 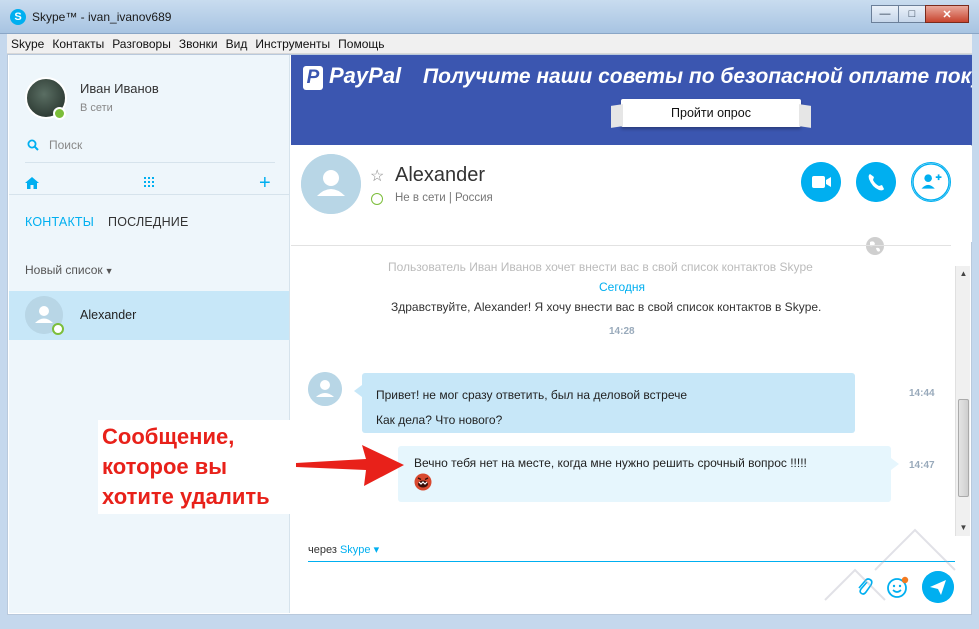 I want to click on window-title: Skype™ - ivan_ivanov689, so click(x=102, y=17).